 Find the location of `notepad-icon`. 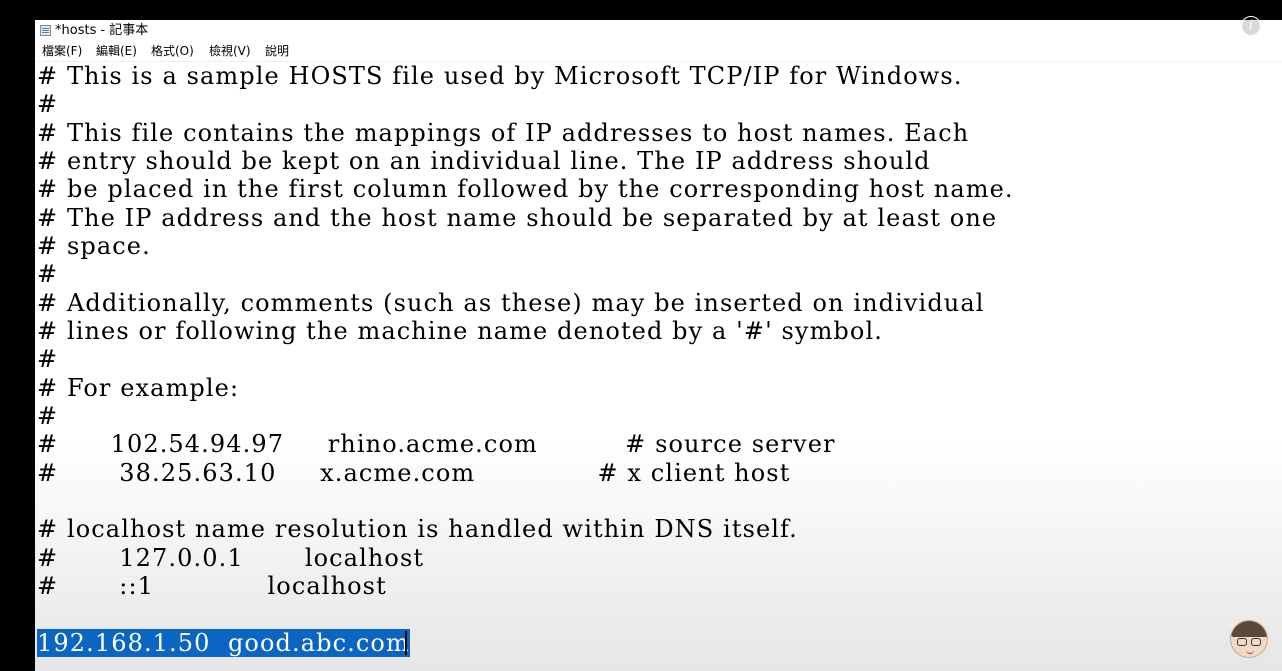

notepad-icon is located at coordinates (45, 30).